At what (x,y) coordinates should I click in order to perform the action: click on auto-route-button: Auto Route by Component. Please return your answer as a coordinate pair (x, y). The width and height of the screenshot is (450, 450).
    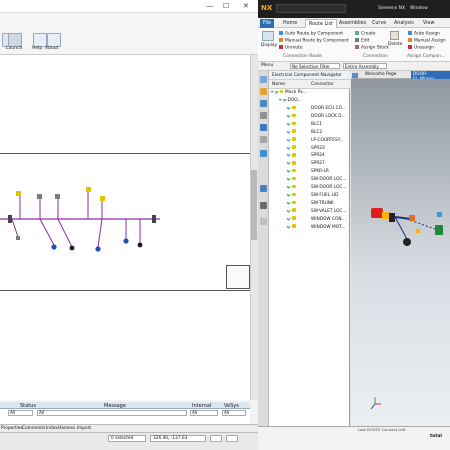
    Looking at the image, I should click on (311, 34).